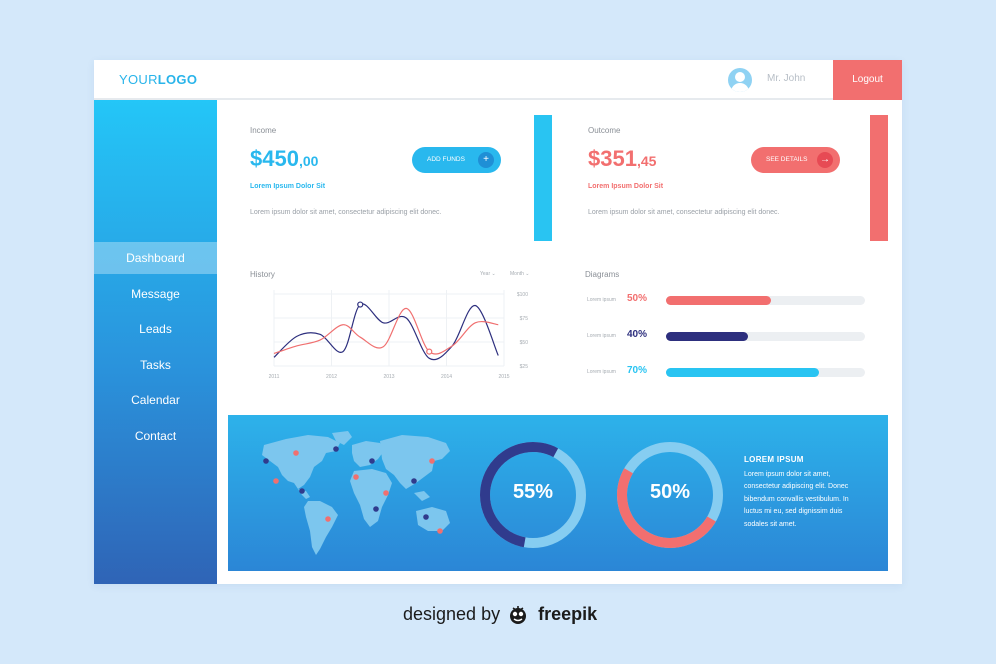  Describe the element at coordinates (774, 459) in the screenshot. I see `info-title: LOREM IPSUM` at that location.